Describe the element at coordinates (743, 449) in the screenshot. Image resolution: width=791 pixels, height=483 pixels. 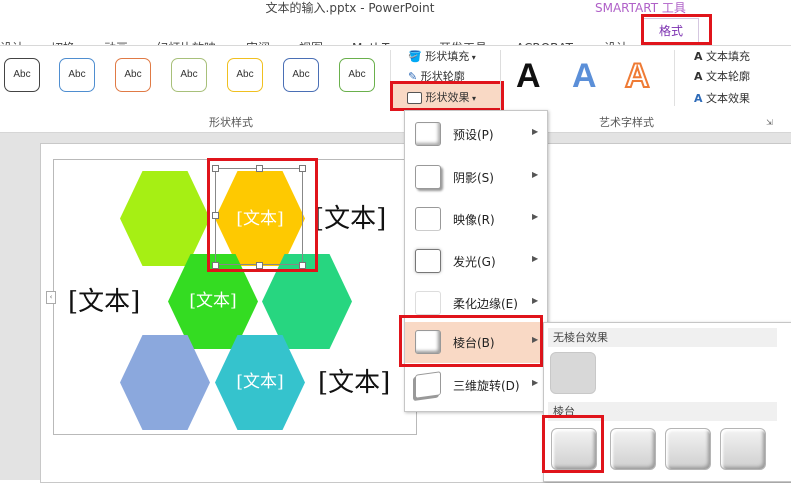
I see `bevel-cool-slant-option` at that location.